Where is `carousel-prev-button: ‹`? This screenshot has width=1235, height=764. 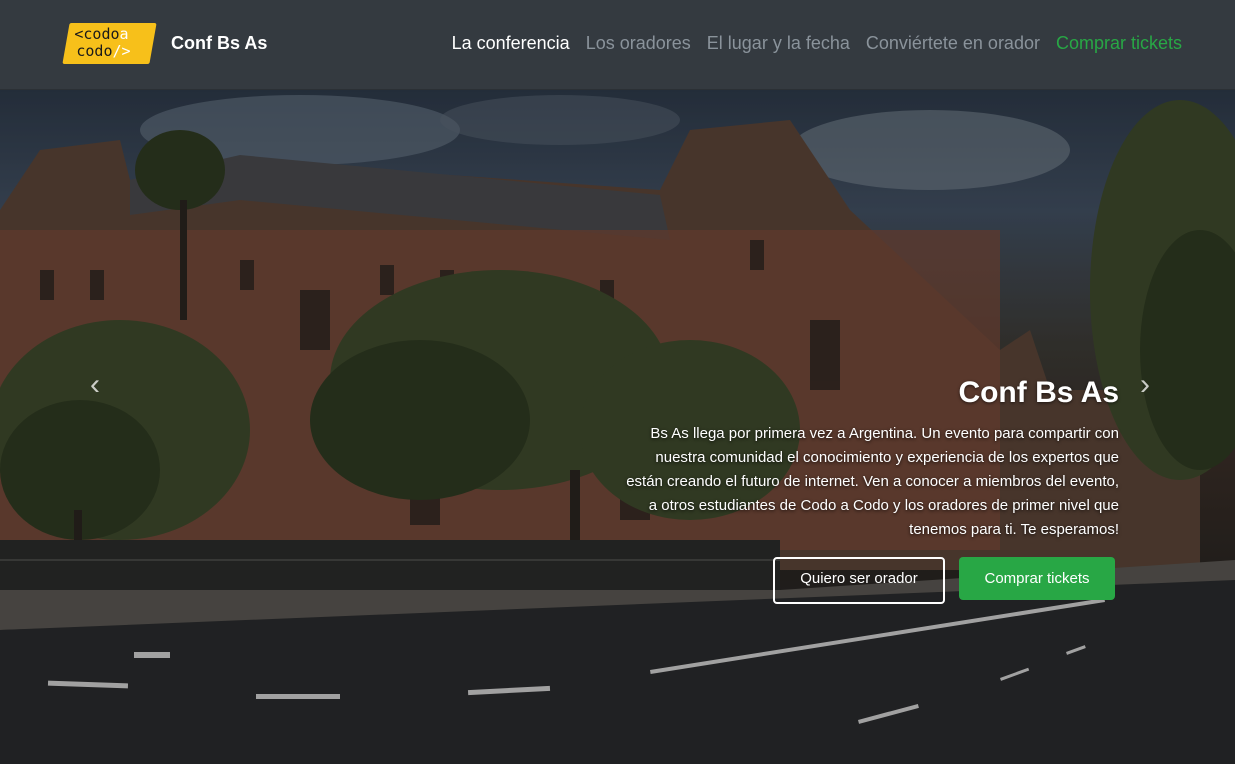
carousel-prev-button: ‹ is located at coordinates (95, 385).